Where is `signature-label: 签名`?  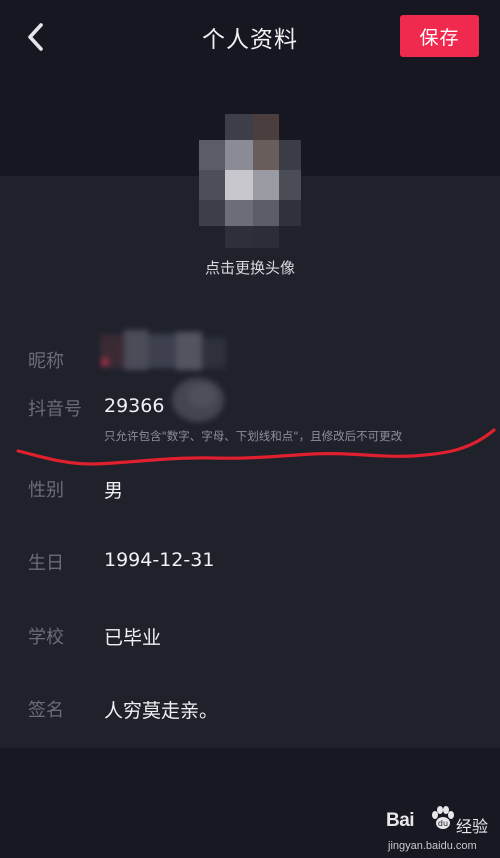
signature-label: 签名 is located at coordinates (46, 710).